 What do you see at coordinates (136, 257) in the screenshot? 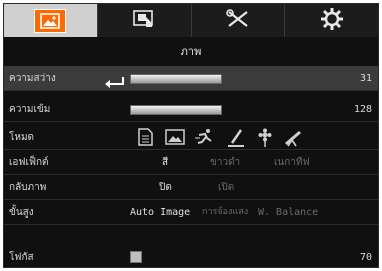
I see `focus-slider-handle` at bounding box center [136, 257].